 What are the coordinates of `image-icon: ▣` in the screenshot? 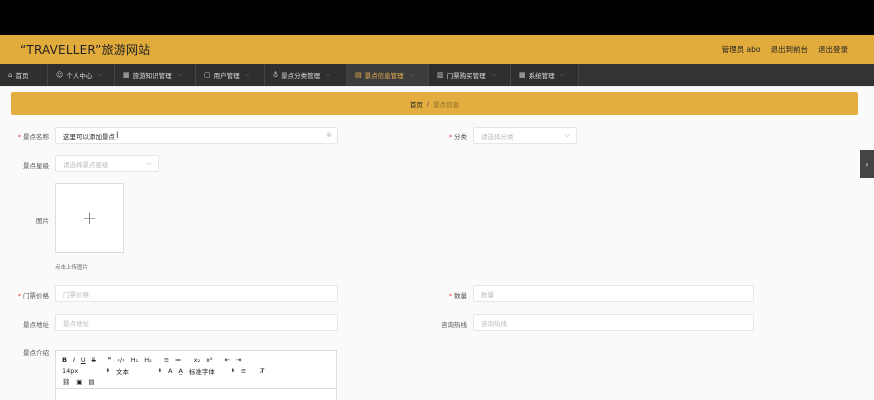 It's located at (79, 382).